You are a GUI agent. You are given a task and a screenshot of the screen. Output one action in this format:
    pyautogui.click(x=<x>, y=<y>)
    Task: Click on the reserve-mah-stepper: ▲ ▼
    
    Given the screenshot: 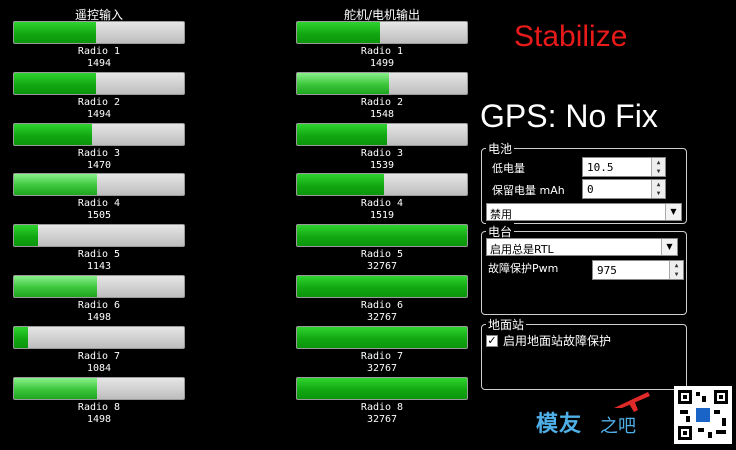 What is the action you would take?
    pyautogui.click(x=658, y=189)
    